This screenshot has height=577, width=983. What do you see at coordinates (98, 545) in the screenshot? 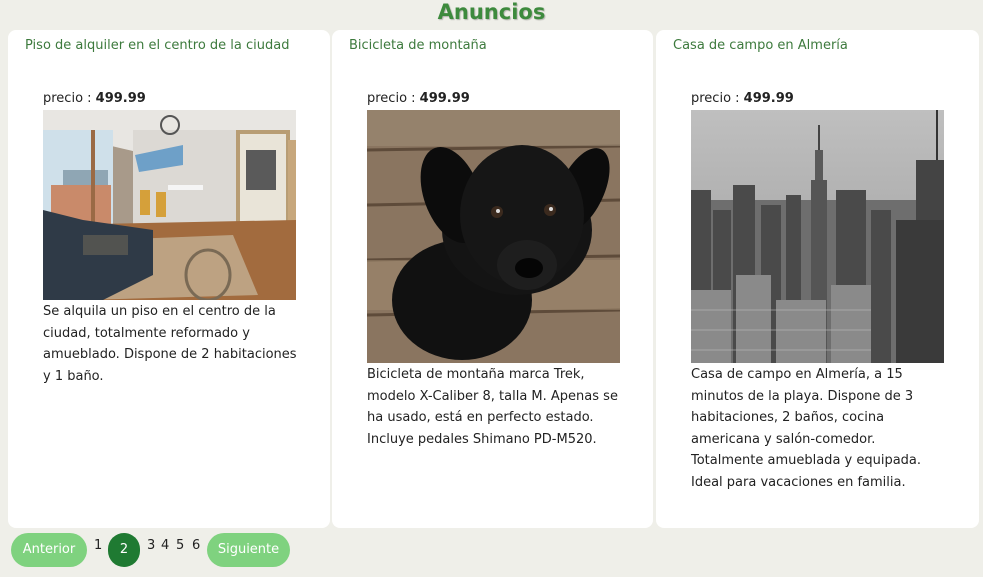
I see `page-link-1: 1` at bounding box center [98, 545].